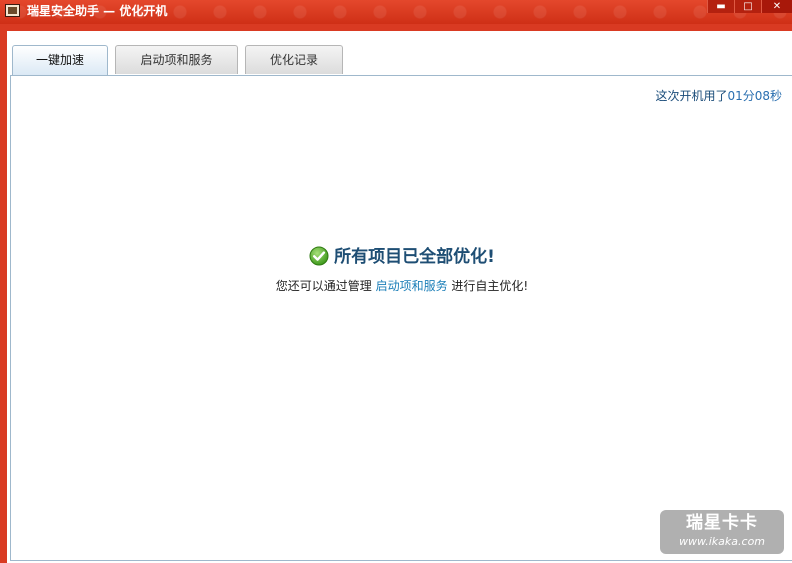 This screenshot has height=563, width=792. I want to click on maximize-button: □, so click(747, 6).